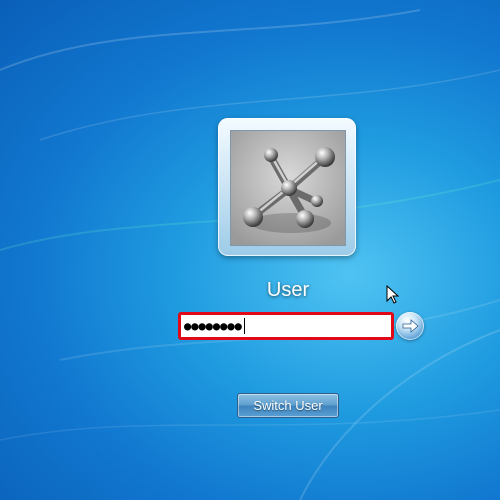  Describe the element at coordinates (244, 326) in the screenshot. I see `text-caret` at that location.